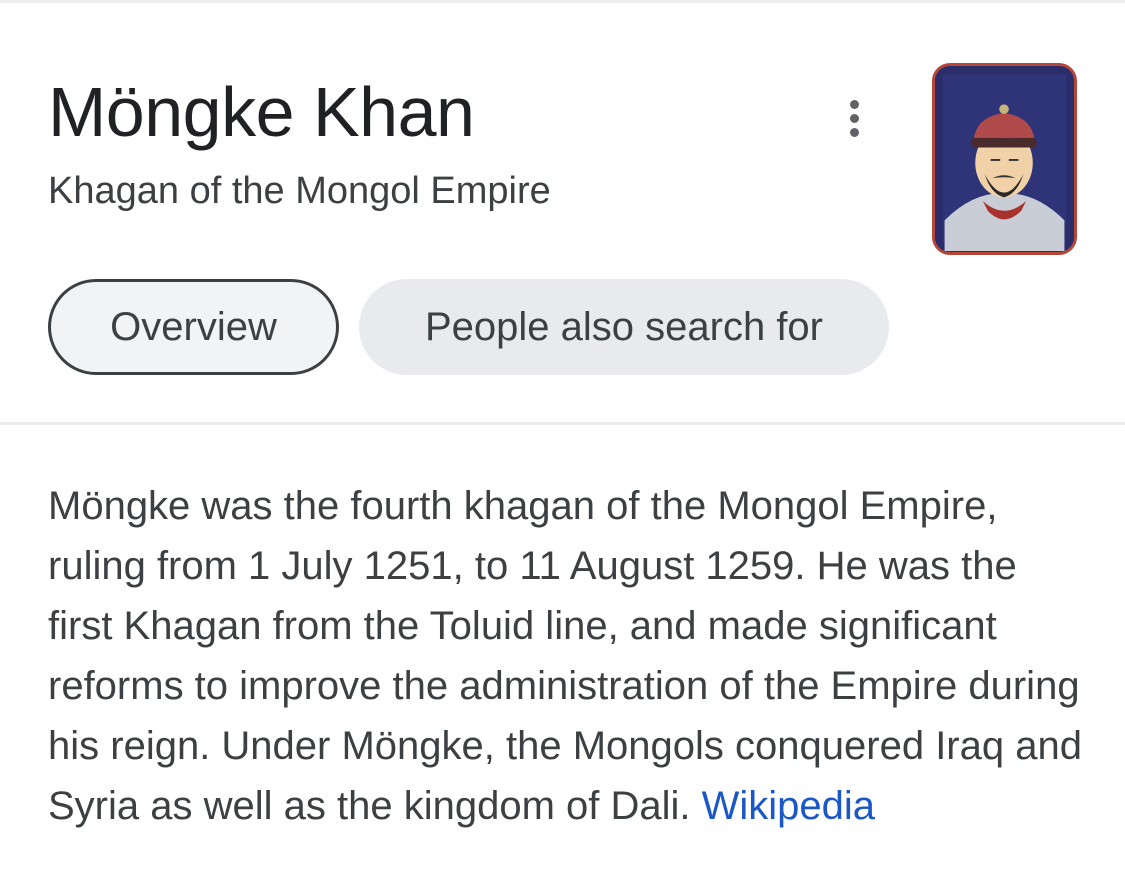 This screenshot has height=889, width=1125. I want to click on entity-header: Möngke Khan Khagan of the Mongol Empire, so click(448, 142).